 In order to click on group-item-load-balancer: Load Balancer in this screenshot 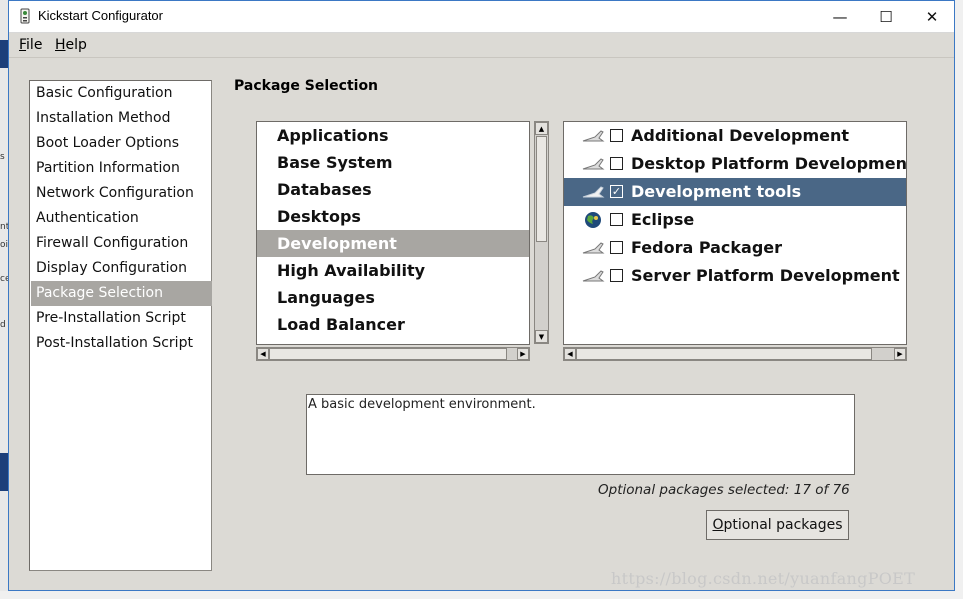, I will do `click(393, 324)`.